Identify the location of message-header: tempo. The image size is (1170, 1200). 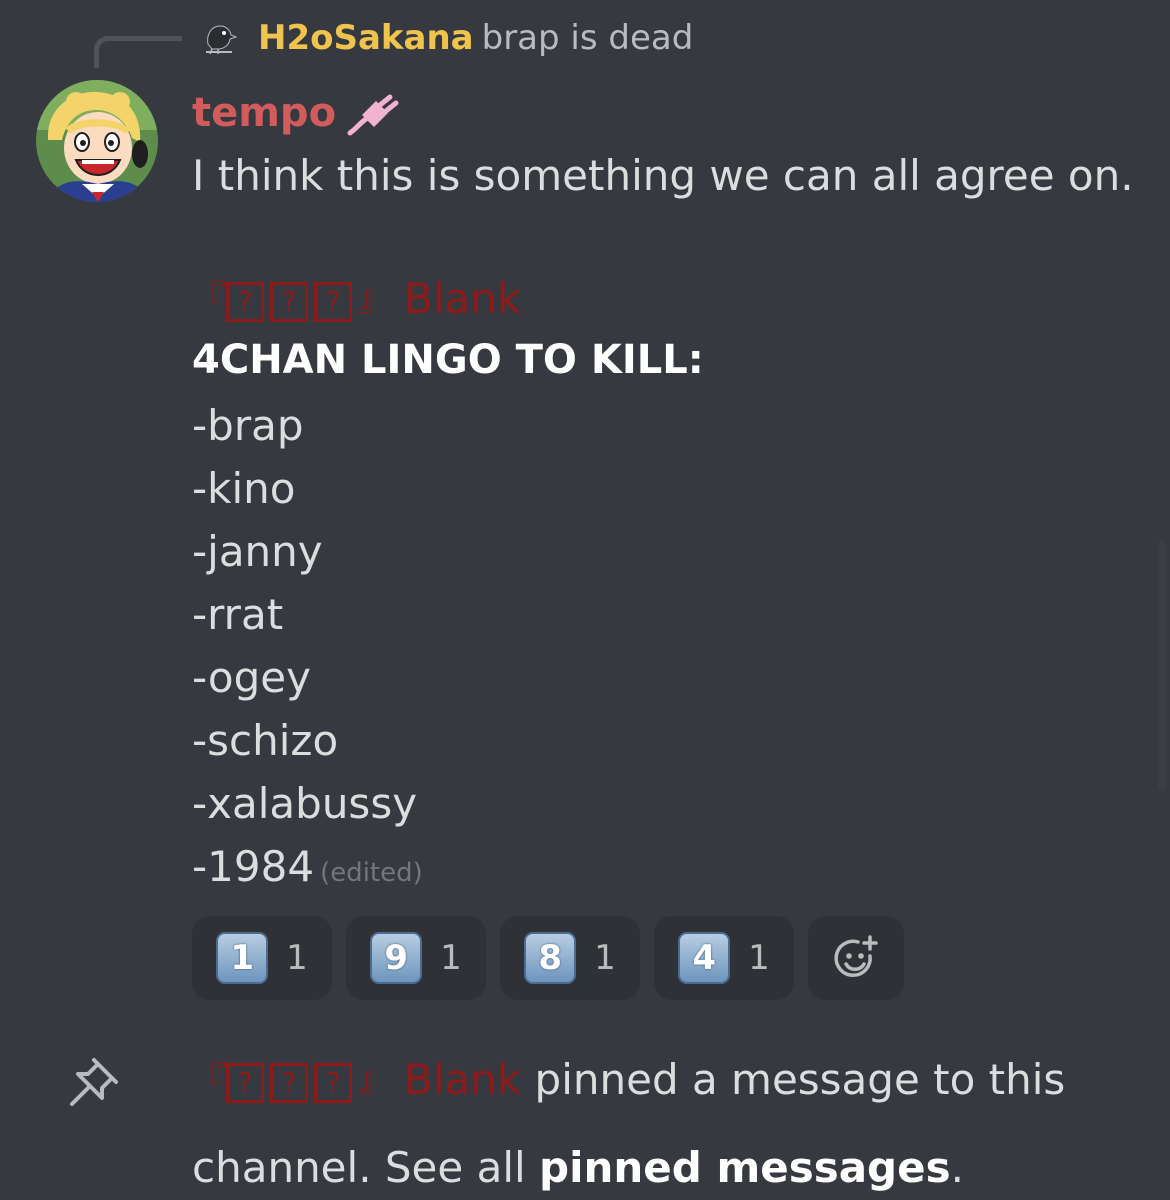
(296, 113).